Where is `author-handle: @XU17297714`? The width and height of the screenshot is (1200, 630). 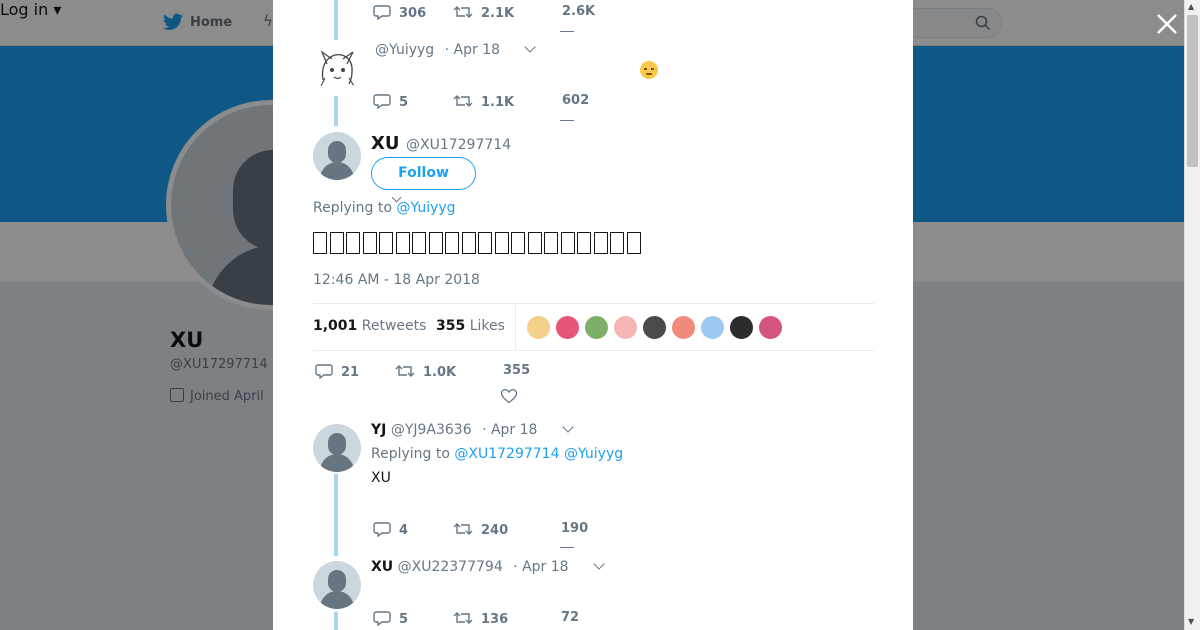 author-handle: @XU17297714 is located at coordinates (458, 145).